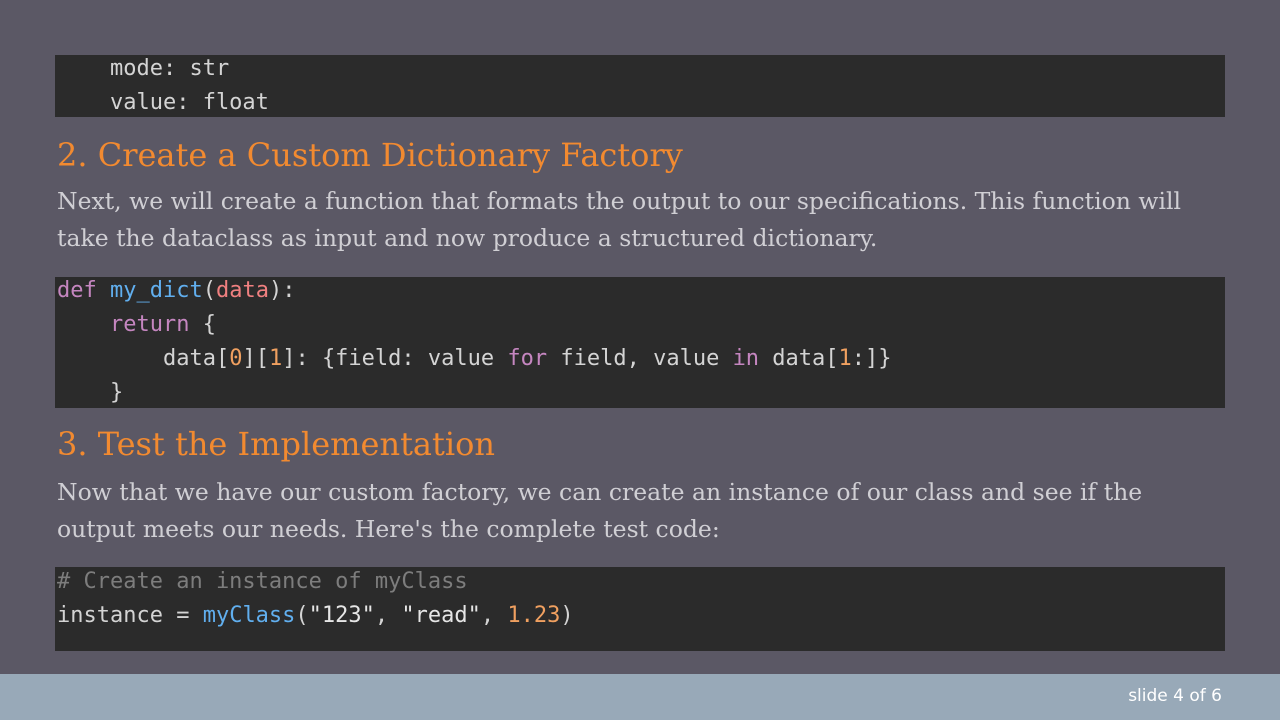 This screenshot has width=1280, height=720. What do you see at coordinates (370, 155) in the screenshot?
I see `section-heading-2: 2. Create a Custom Dictionary Factory` at bounding box center [370, 155].